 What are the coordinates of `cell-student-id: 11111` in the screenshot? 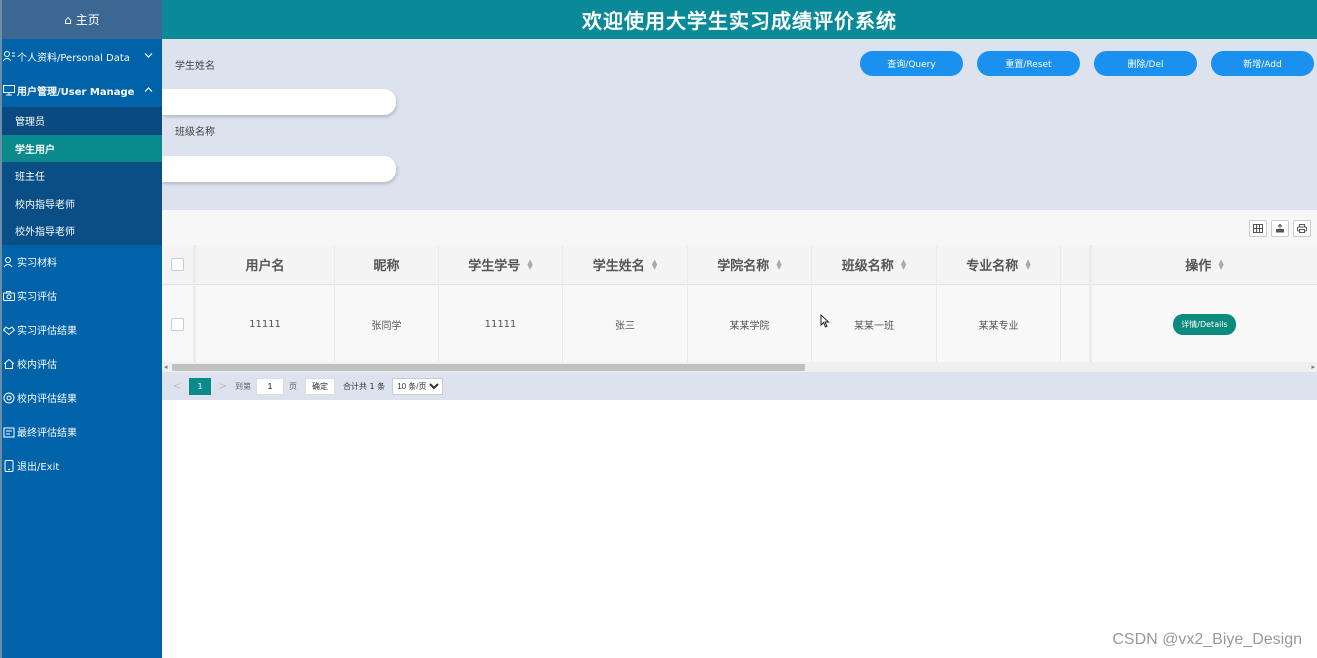 It's located at (501, 324).